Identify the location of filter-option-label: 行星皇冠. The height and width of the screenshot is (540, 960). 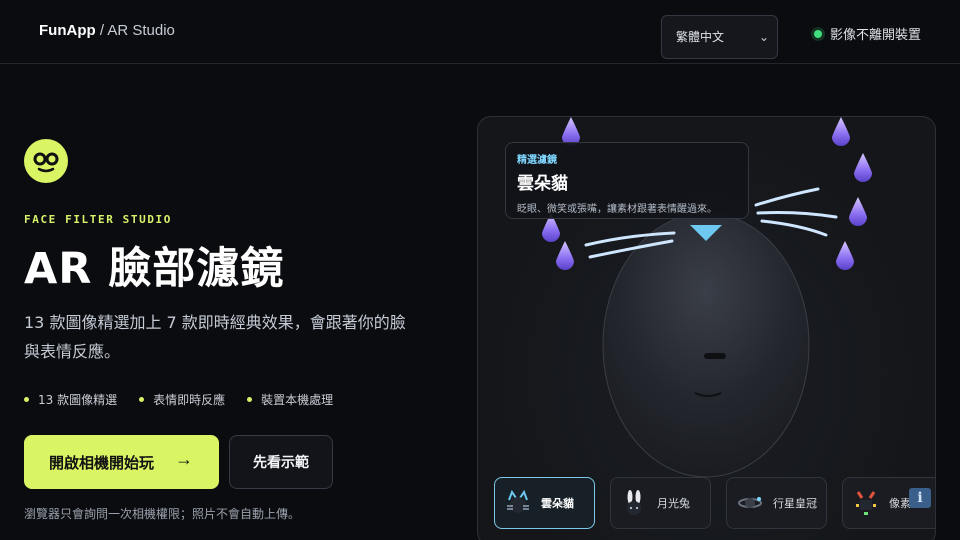
(795, 503).